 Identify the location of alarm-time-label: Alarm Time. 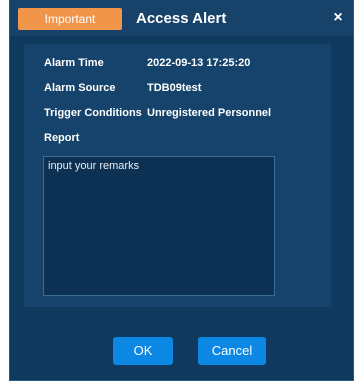
(74, 63).